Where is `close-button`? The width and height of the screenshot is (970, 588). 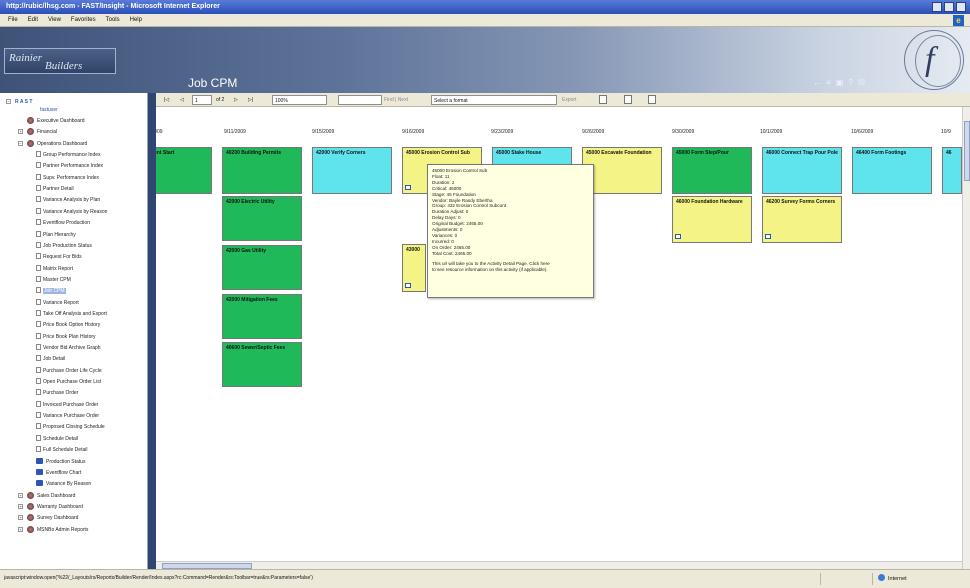 close-button is located at coordinates (961, 7).